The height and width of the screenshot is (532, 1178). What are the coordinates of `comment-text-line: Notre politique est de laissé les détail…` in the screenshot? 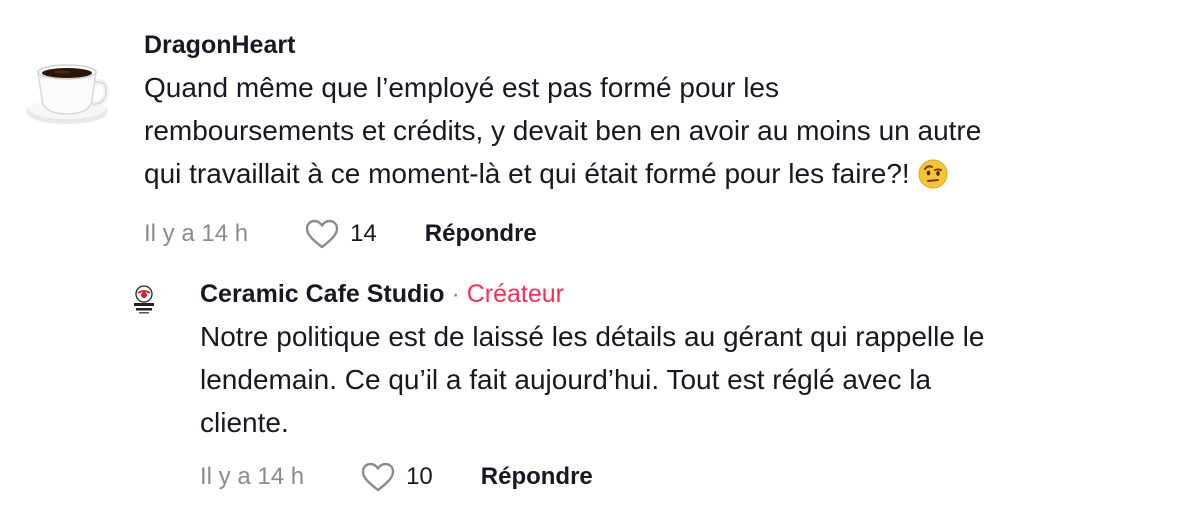 It's located at (592, 336).